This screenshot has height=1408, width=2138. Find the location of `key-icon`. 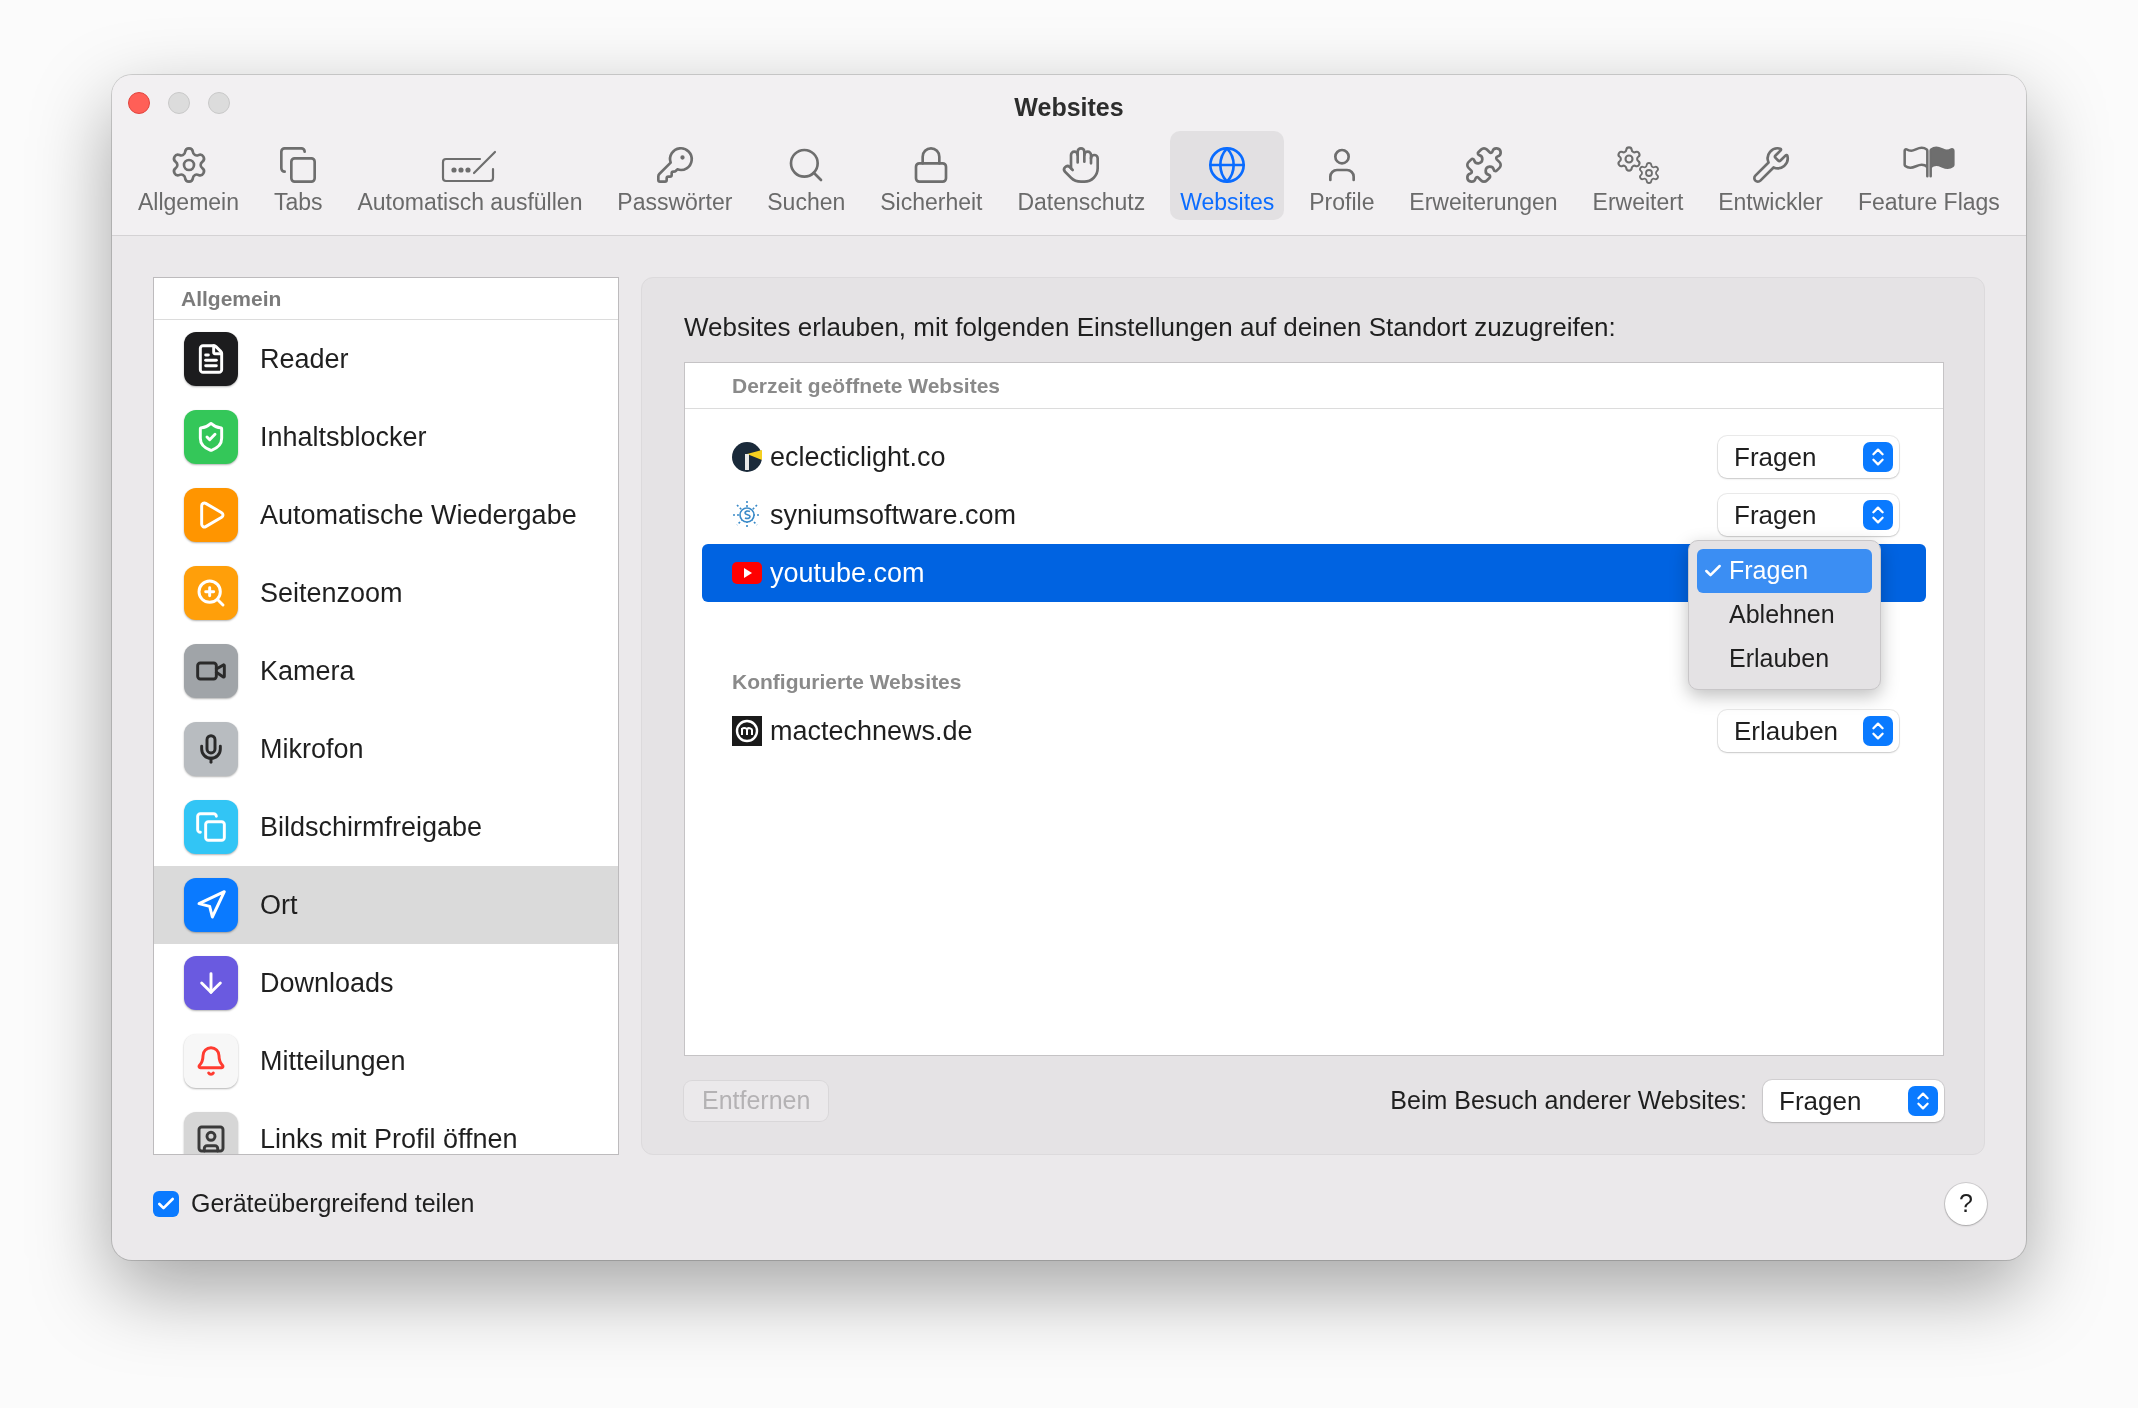

key-icon is located at coordinates (674, 165).